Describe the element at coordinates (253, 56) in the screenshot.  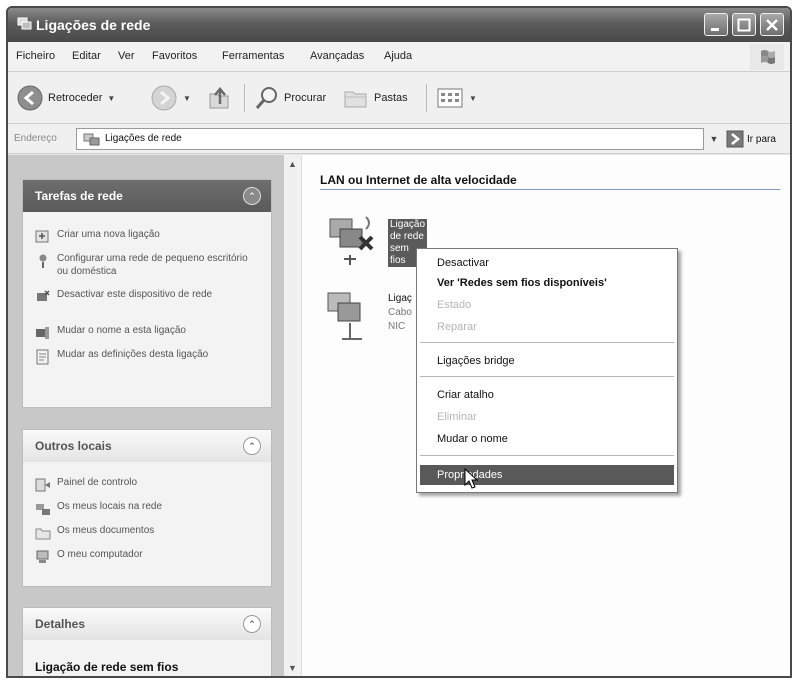
I see `menu-ferramentas: Ferramentas` at that location.